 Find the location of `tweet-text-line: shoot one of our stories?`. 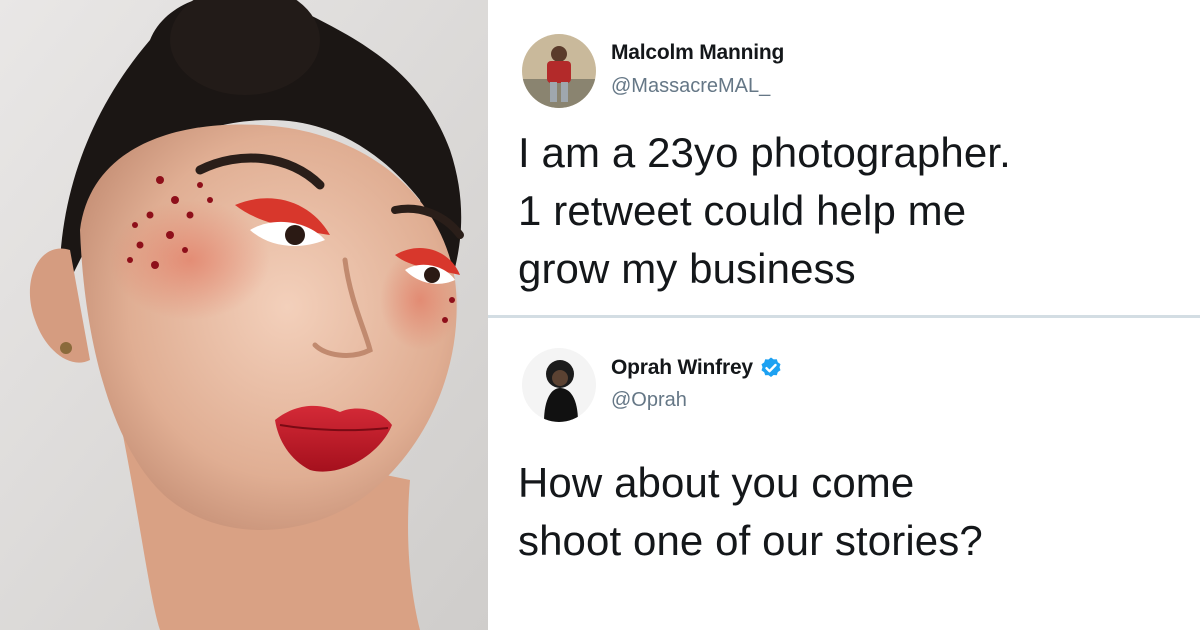

tweet-text-line: shoot one of our stories? is located at coordinates (750, 540).